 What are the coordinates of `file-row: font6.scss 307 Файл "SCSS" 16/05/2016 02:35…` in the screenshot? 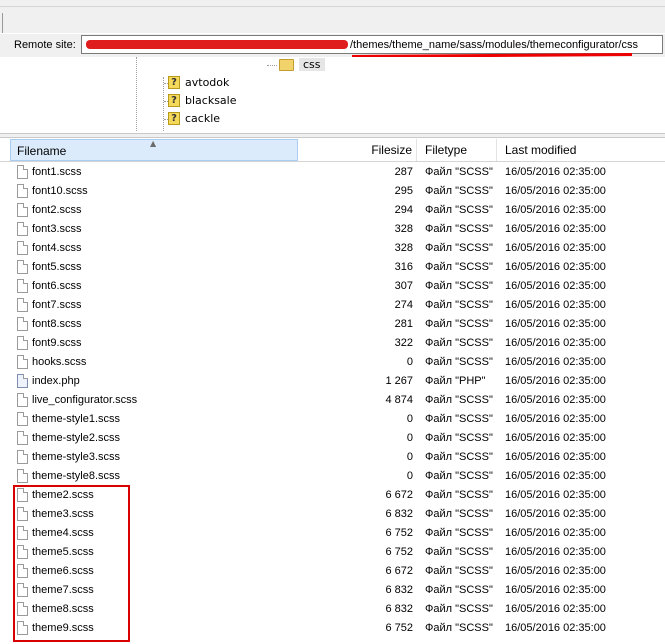 It's located at (332, 286).